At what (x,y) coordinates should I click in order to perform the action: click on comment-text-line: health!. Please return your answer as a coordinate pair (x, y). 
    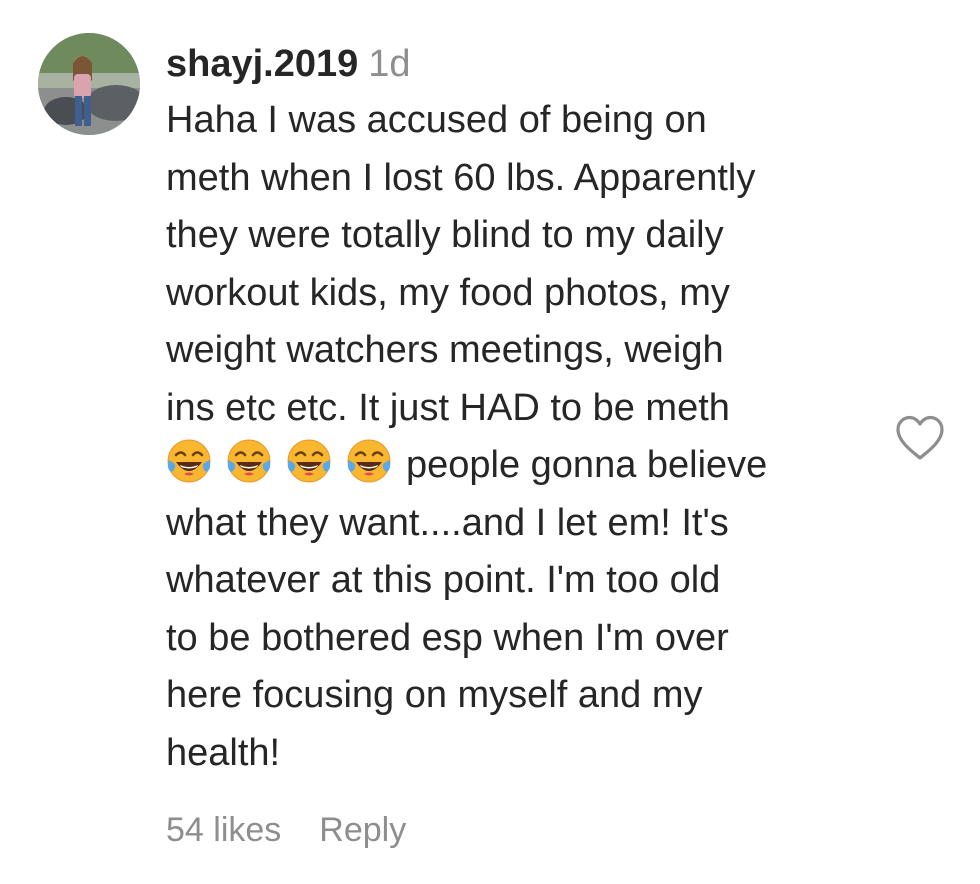
    Looking at the image, I should click on (223, 752).